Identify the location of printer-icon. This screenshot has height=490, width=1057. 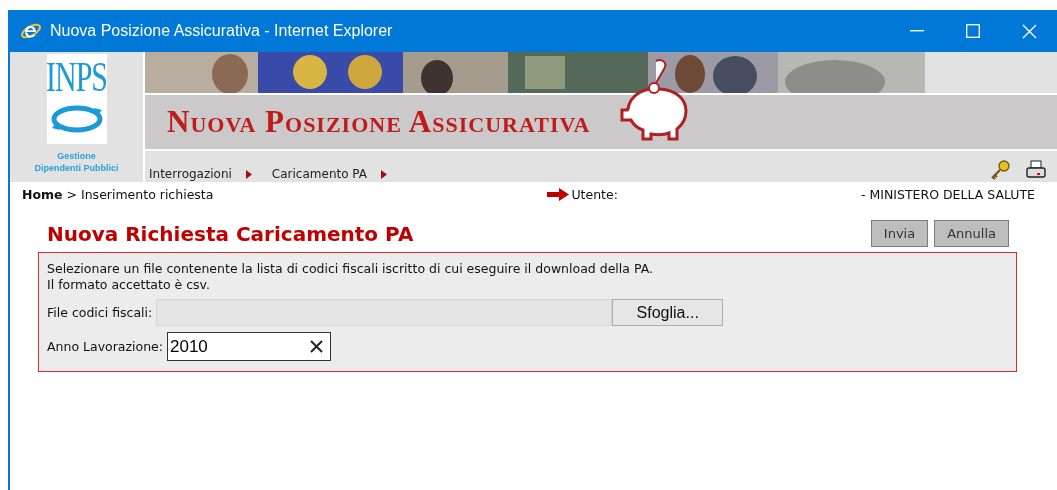
(1036, 169).